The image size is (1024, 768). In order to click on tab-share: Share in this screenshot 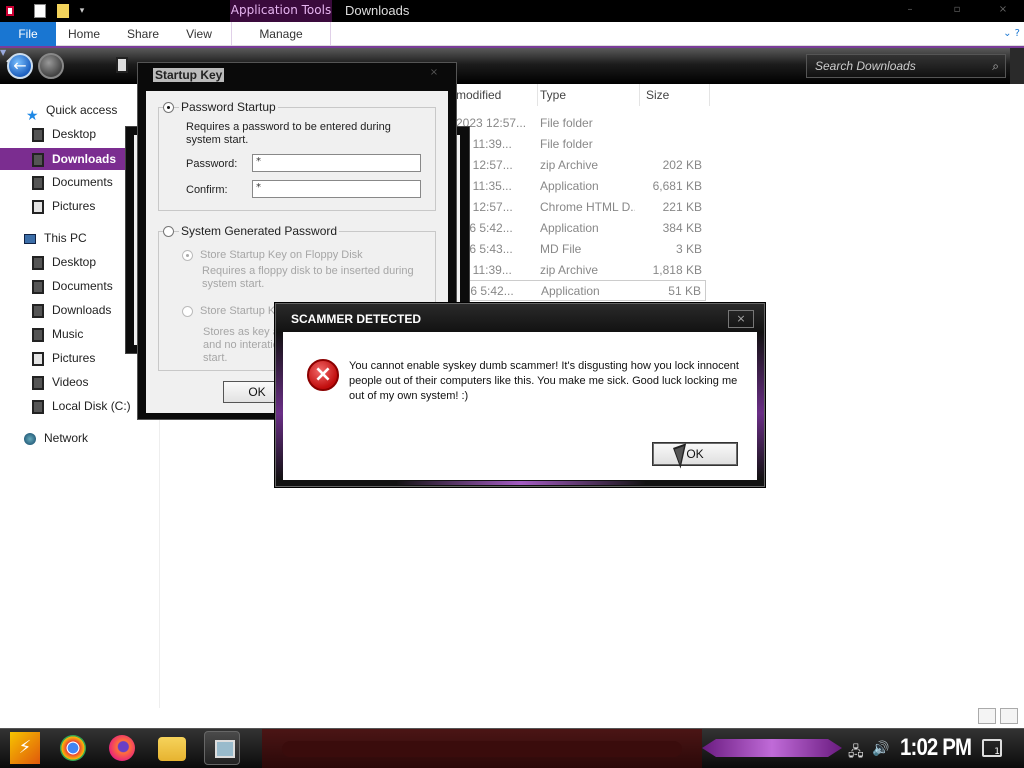, I will do `click(143, 34)`.